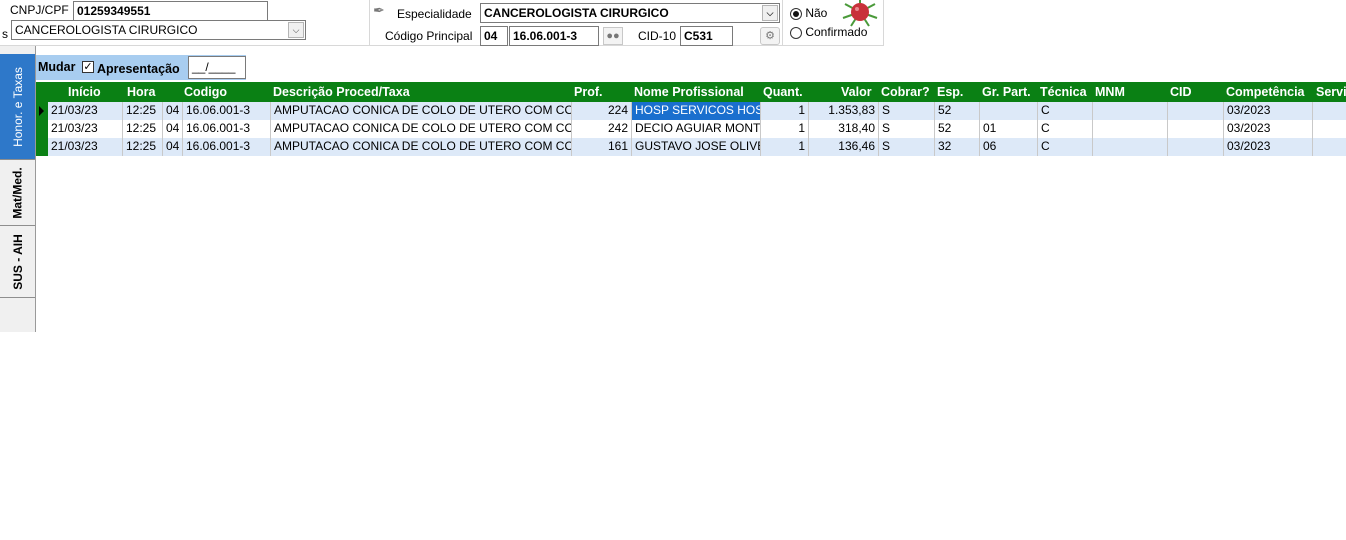 This screenshot has height=540, width=1346. I want to click on especialidade-select-left-value: CANCEROLOGISTA CIRURGICO, so click(106, 30).